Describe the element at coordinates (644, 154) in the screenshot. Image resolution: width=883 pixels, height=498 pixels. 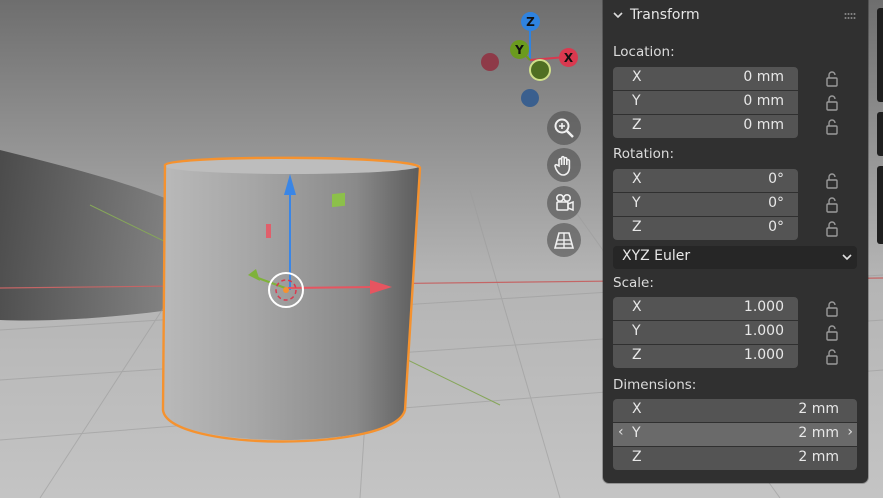
I see `rotation-label: Rotation:` at that location.